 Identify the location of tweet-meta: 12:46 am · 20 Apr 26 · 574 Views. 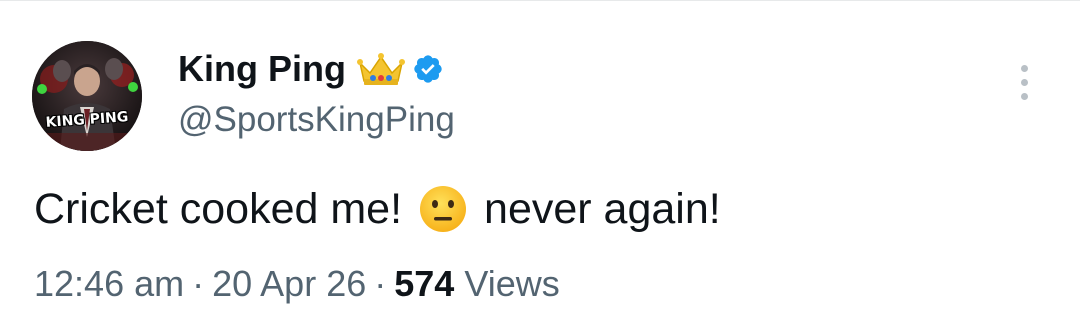
(297, 284).